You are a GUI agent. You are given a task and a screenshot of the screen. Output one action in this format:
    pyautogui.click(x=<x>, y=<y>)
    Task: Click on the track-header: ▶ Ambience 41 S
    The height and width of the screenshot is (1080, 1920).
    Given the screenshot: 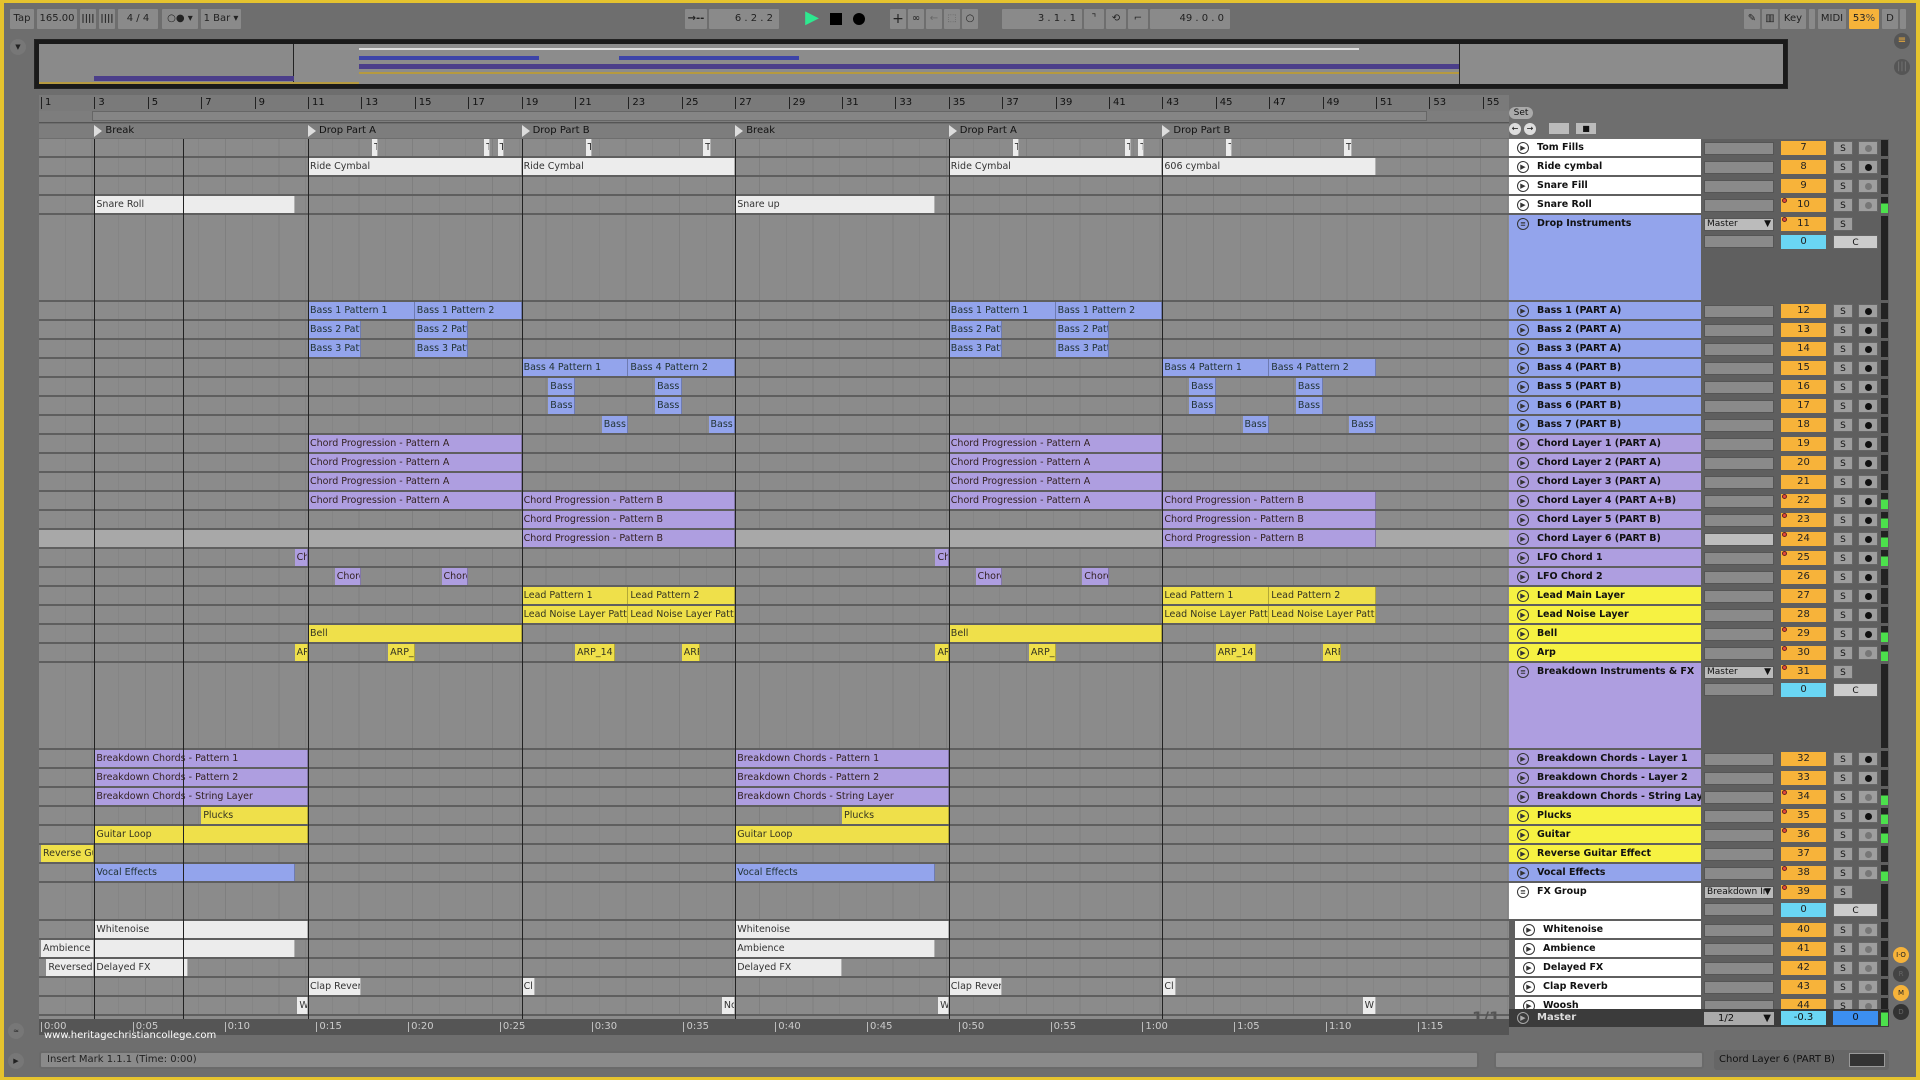 What is the action you would take?
    pyautogui.click(x=1699, y=949)
    